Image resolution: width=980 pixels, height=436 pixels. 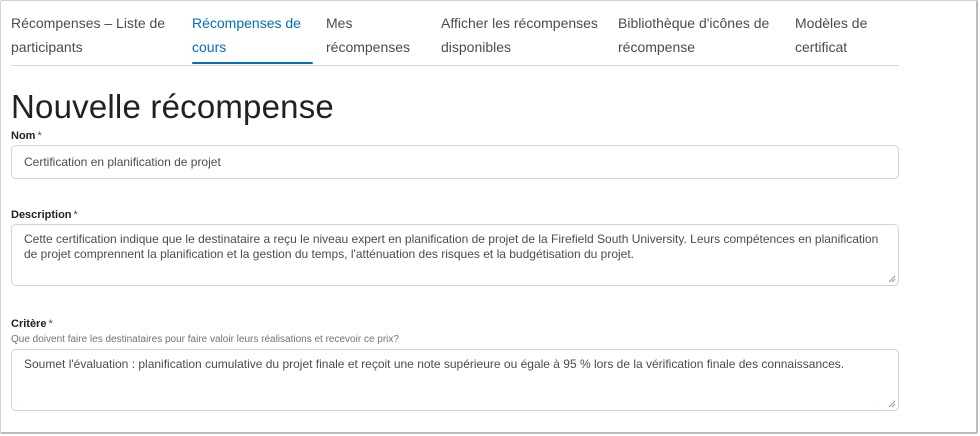 I want to click on name-label: Nom *, so click(x=26, y=136).